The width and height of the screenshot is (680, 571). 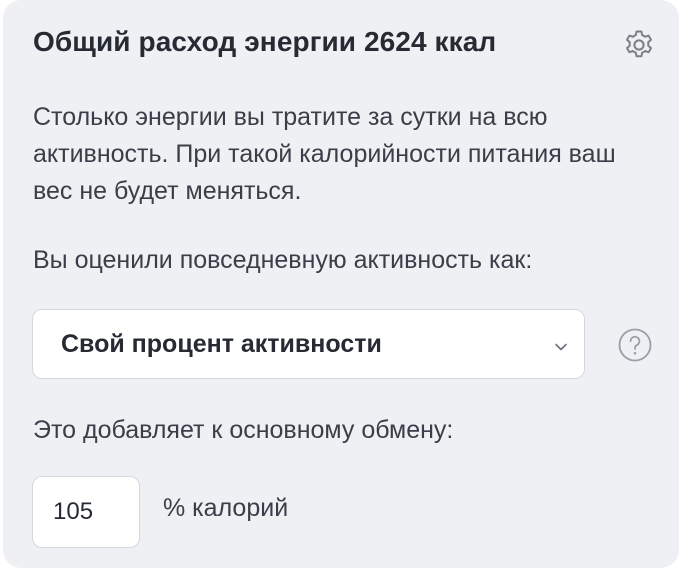 I want to click on activity-question-label: Вы оценили повседневную активность как:, so click(x=283, y=260).